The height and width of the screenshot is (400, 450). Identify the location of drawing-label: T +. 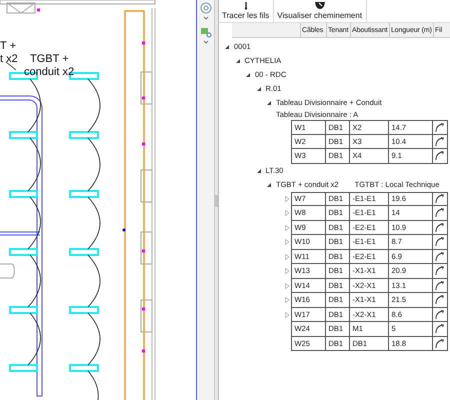
(8, 46).